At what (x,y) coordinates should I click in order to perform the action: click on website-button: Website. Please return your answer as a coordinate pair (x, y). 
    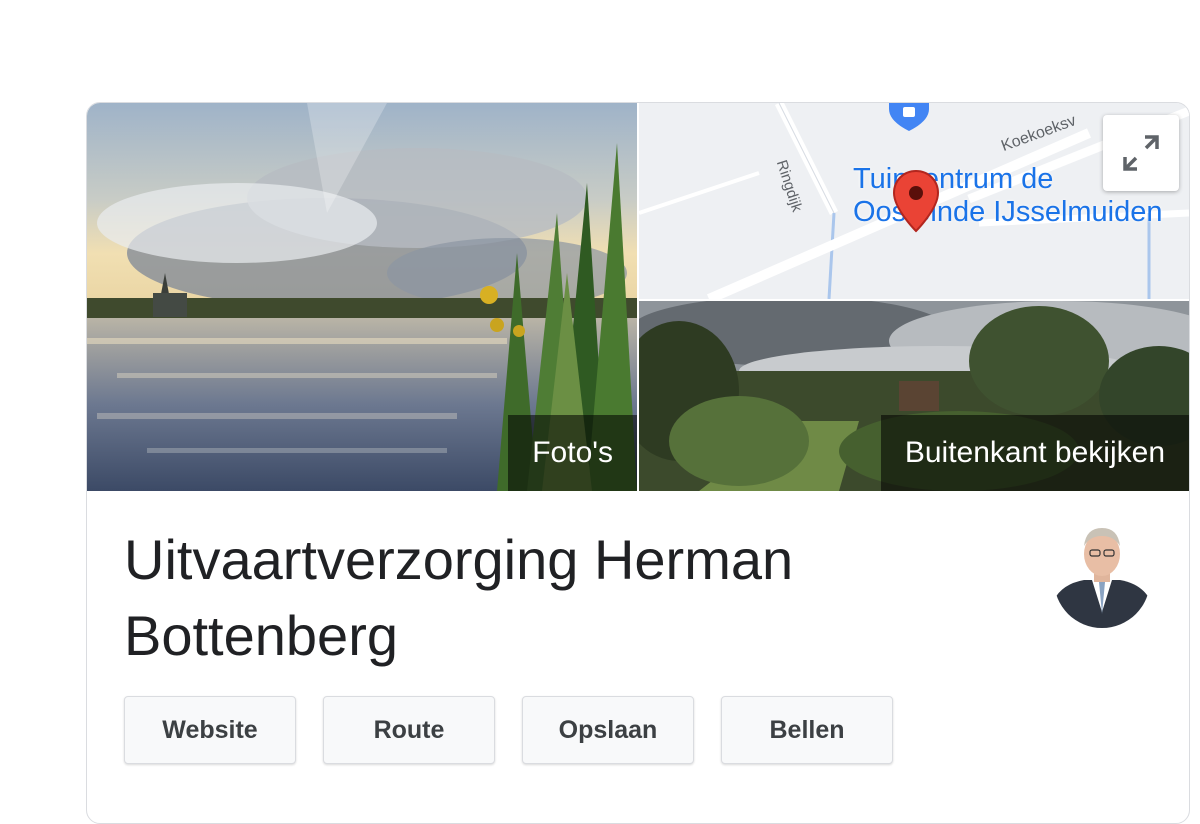
    Looking at the image, I should click on (210, 730).